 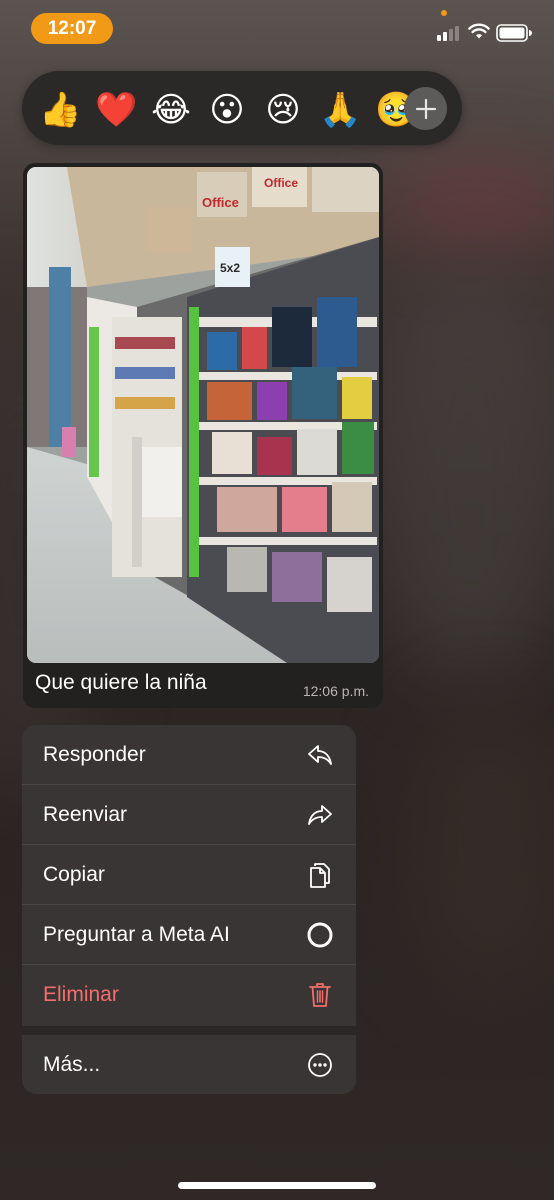 What do you see at coordinates (189, 1030) in the screenshot?
I see `menu-separator` at bounding box center [189, 1030].